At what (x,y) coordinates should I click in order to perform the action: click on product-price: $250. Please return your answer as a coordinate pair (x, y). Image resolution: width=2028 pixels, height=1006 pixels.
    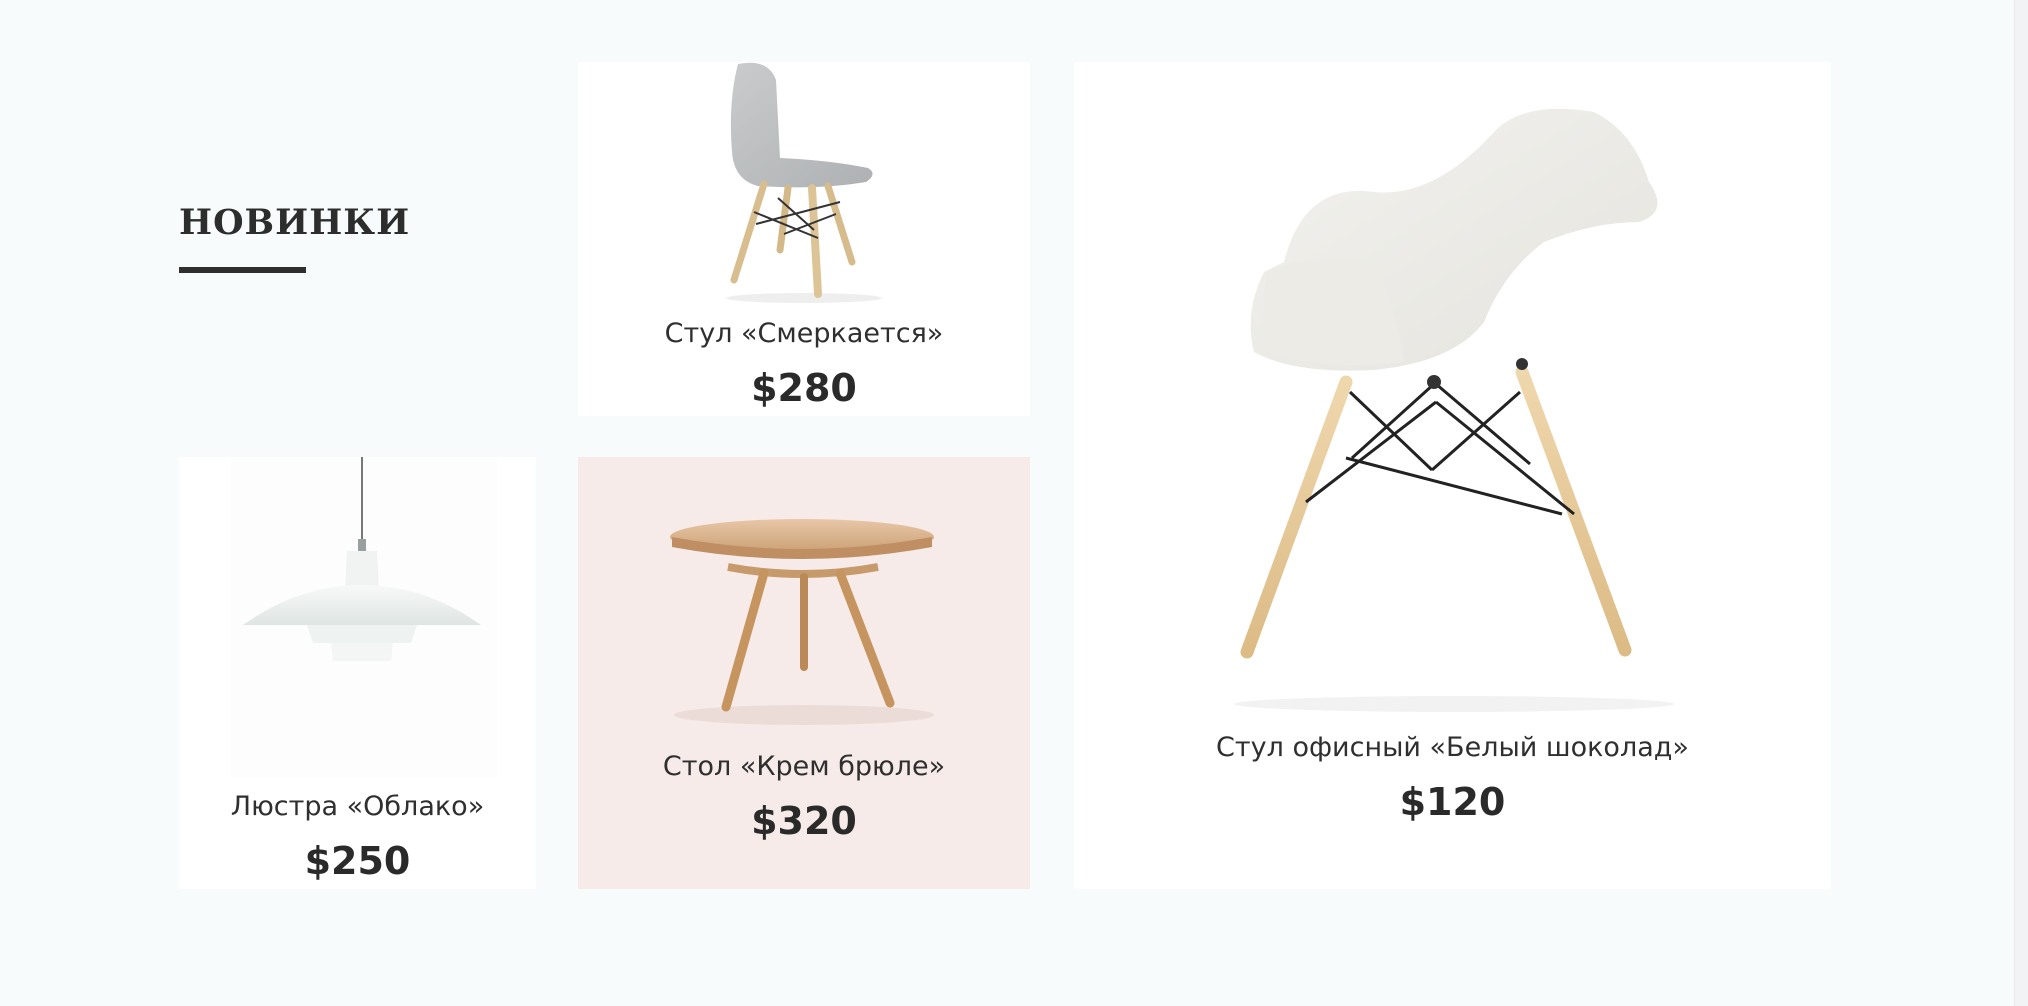
    Looking at the image, I should click on (357, 861).